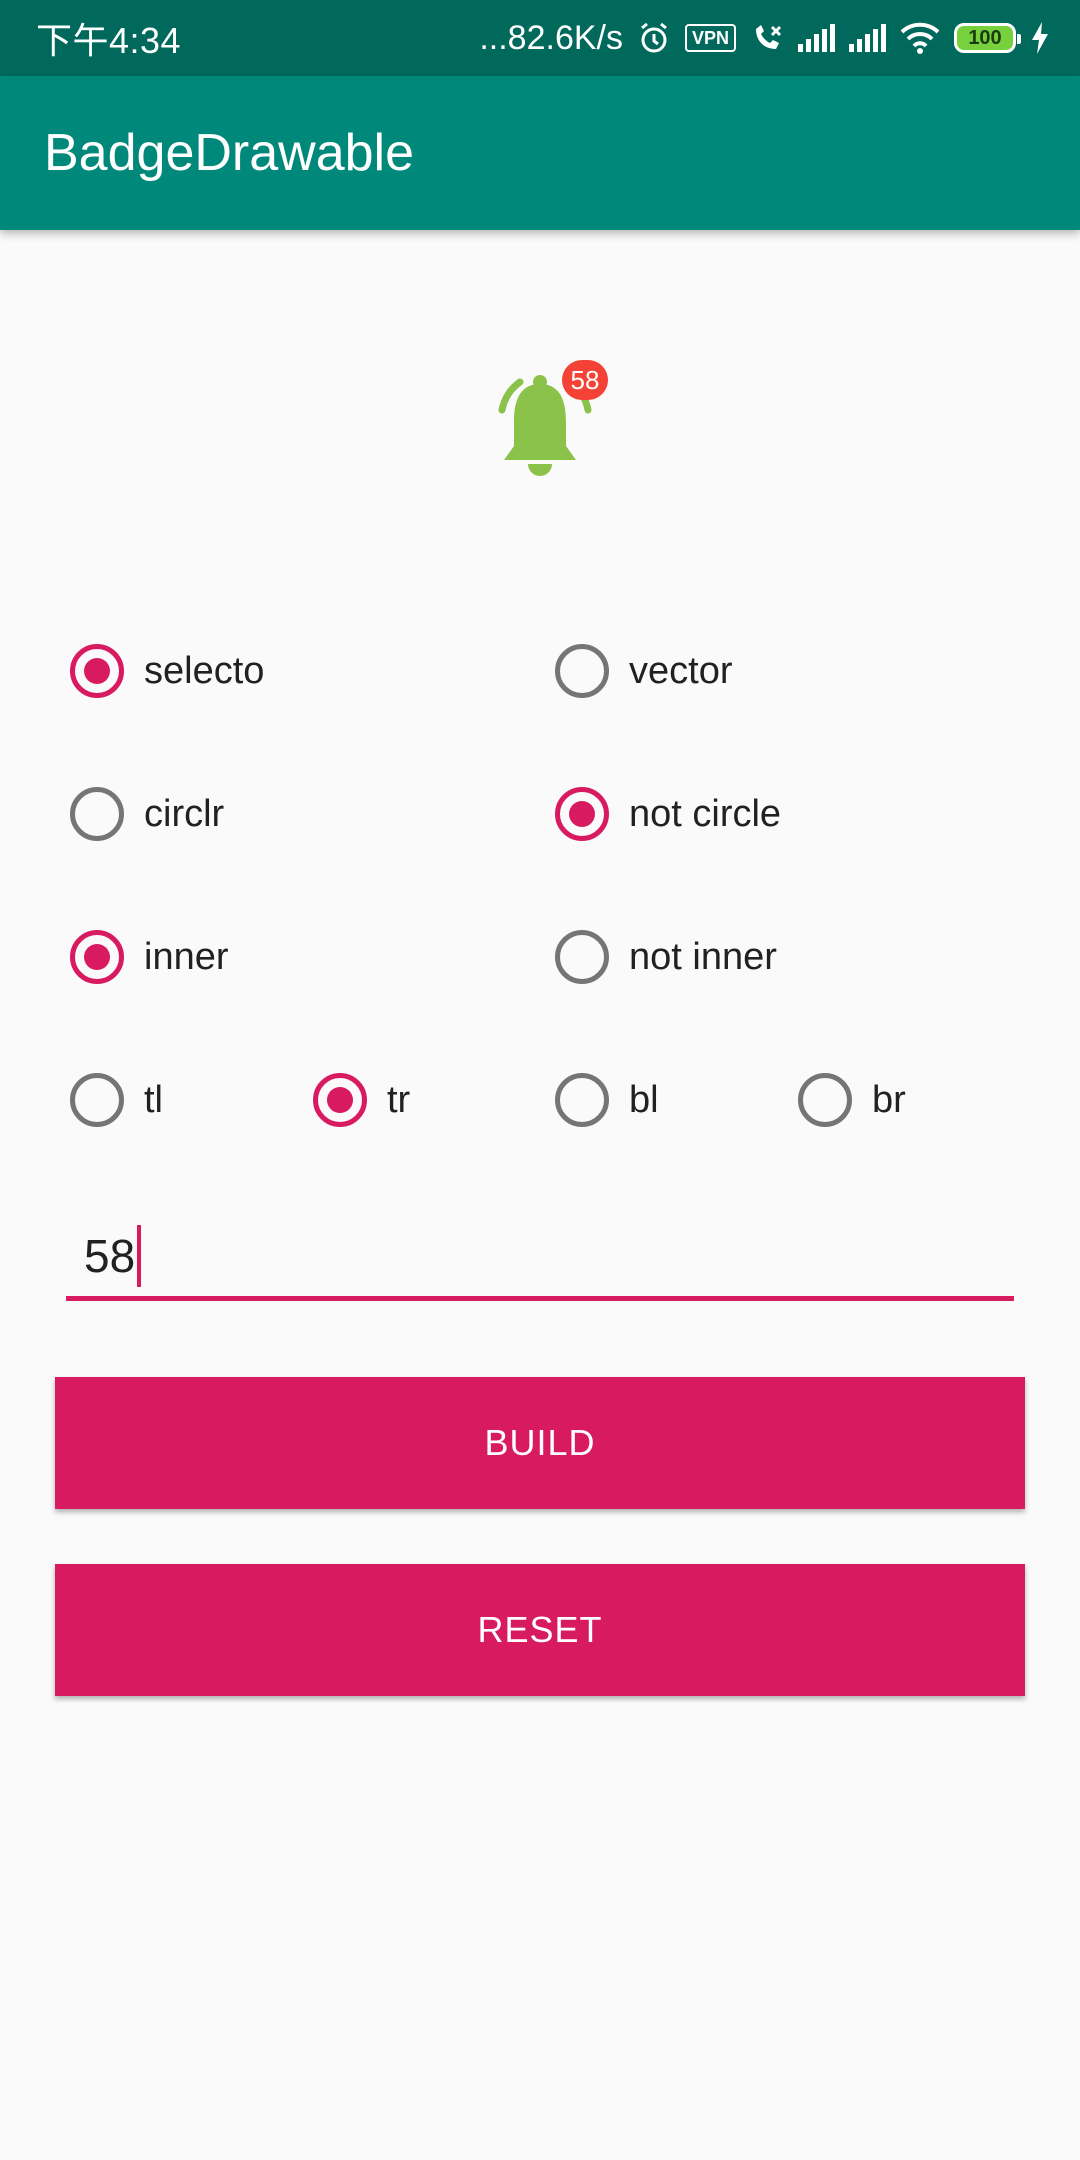 This screenshot has height=2160, width=1080. Describe the element at coordinates (540, 1630) in the screenshot. I see `reset-button: RESET` at that location.